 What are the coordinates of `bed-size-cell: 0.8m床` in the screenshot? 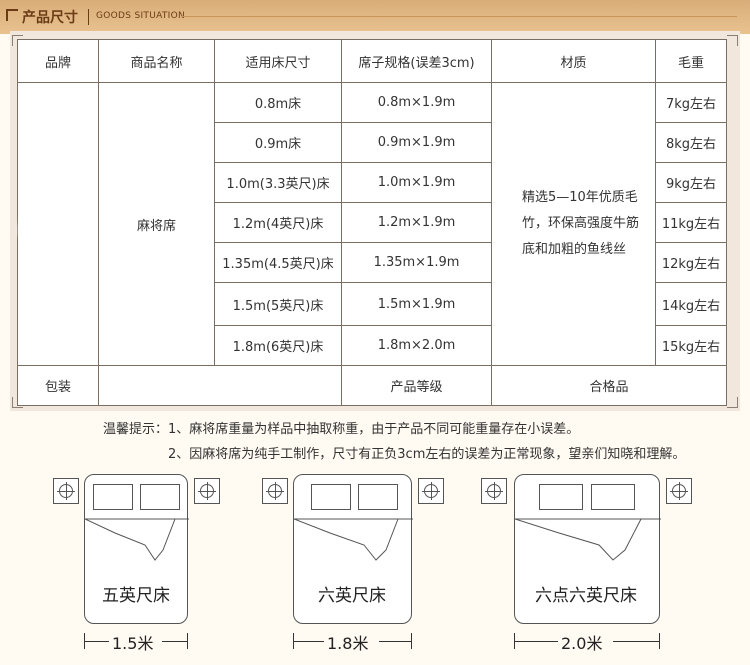 It's located at (278, 102).